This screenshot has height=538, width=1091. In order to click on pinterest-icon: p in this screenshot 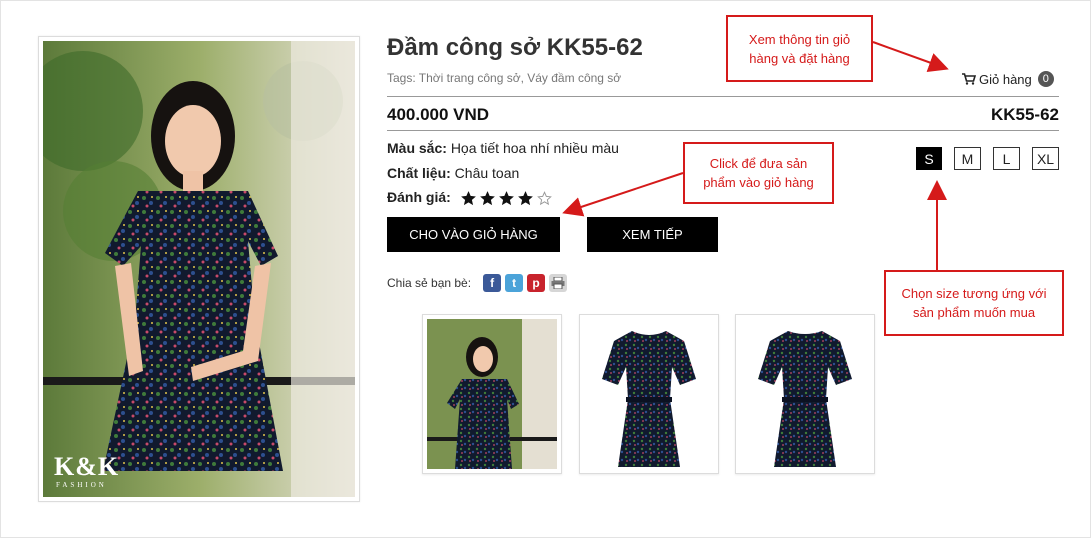, I will do `click(536, 283)`.